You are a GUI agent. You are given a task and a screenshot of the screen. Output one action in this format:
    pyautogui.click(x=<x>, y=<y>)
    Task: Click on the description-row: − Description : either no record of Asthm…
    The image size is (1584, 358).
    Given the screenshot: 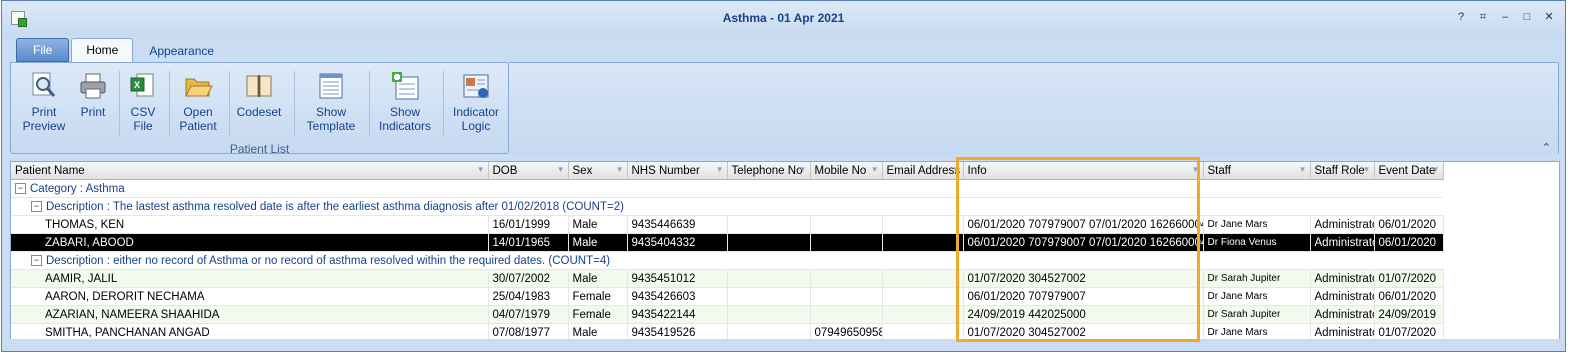 What is the action you would take?
    pyautogui.click(x=727, y=260)
    